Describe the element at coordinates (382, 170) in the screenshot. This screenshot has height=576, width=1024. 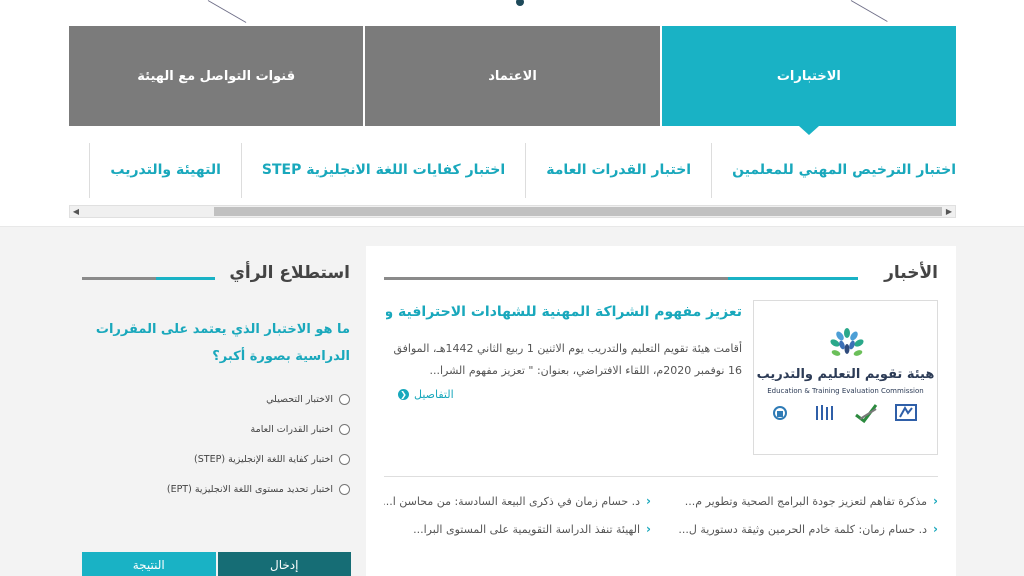
I see `subnav-step: اختبار كفايات اللغة الانجليزية STEP` at that location.